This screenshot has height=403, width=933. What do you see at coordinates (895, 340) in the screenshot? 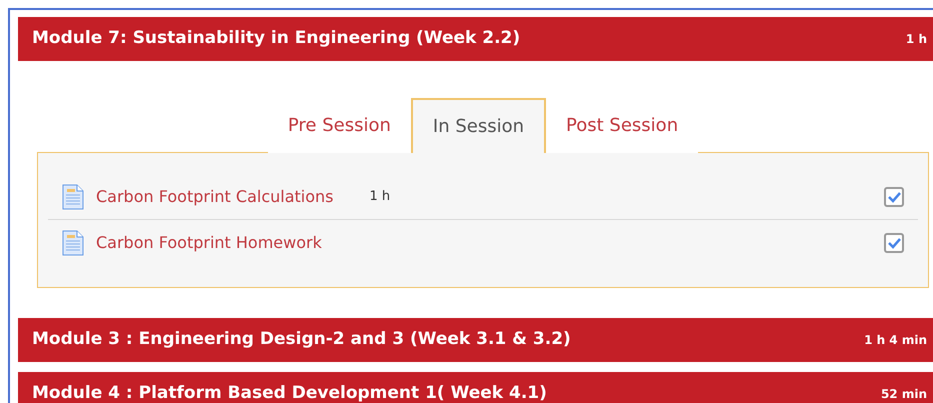
I see `module-duration: 1 h 4 min` at bounding box center [895, 340].